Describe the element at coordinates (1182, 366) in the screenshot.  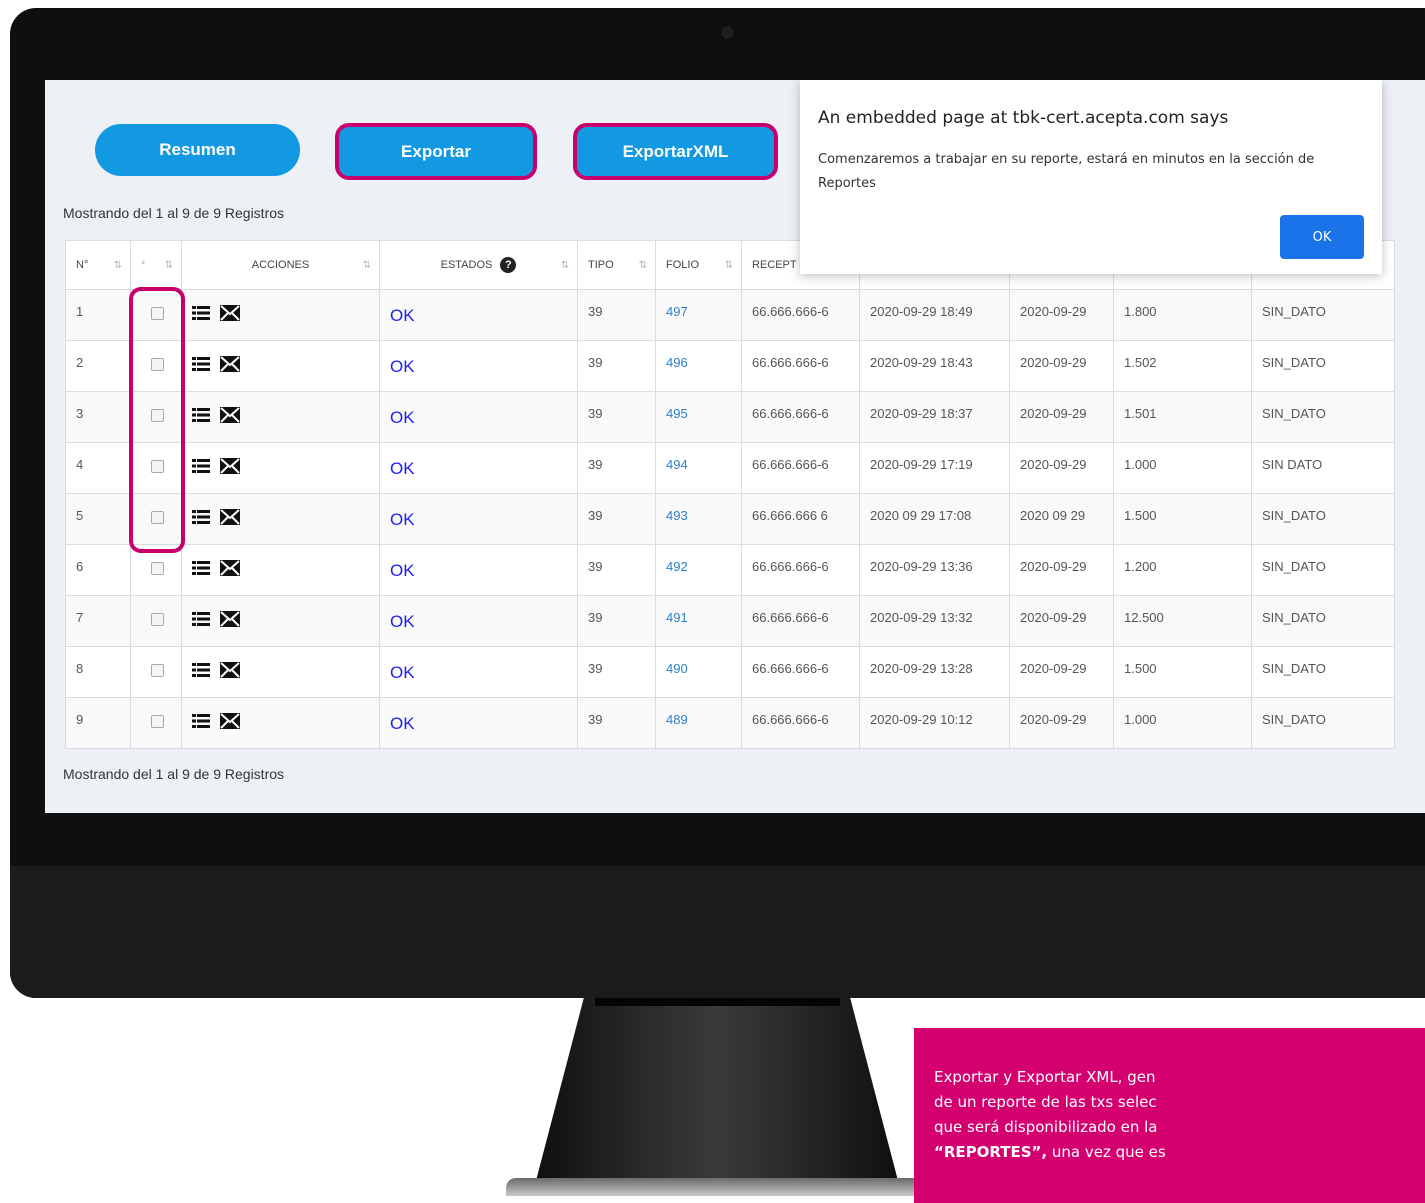
I see `cell-monto: 1.502` at that location.